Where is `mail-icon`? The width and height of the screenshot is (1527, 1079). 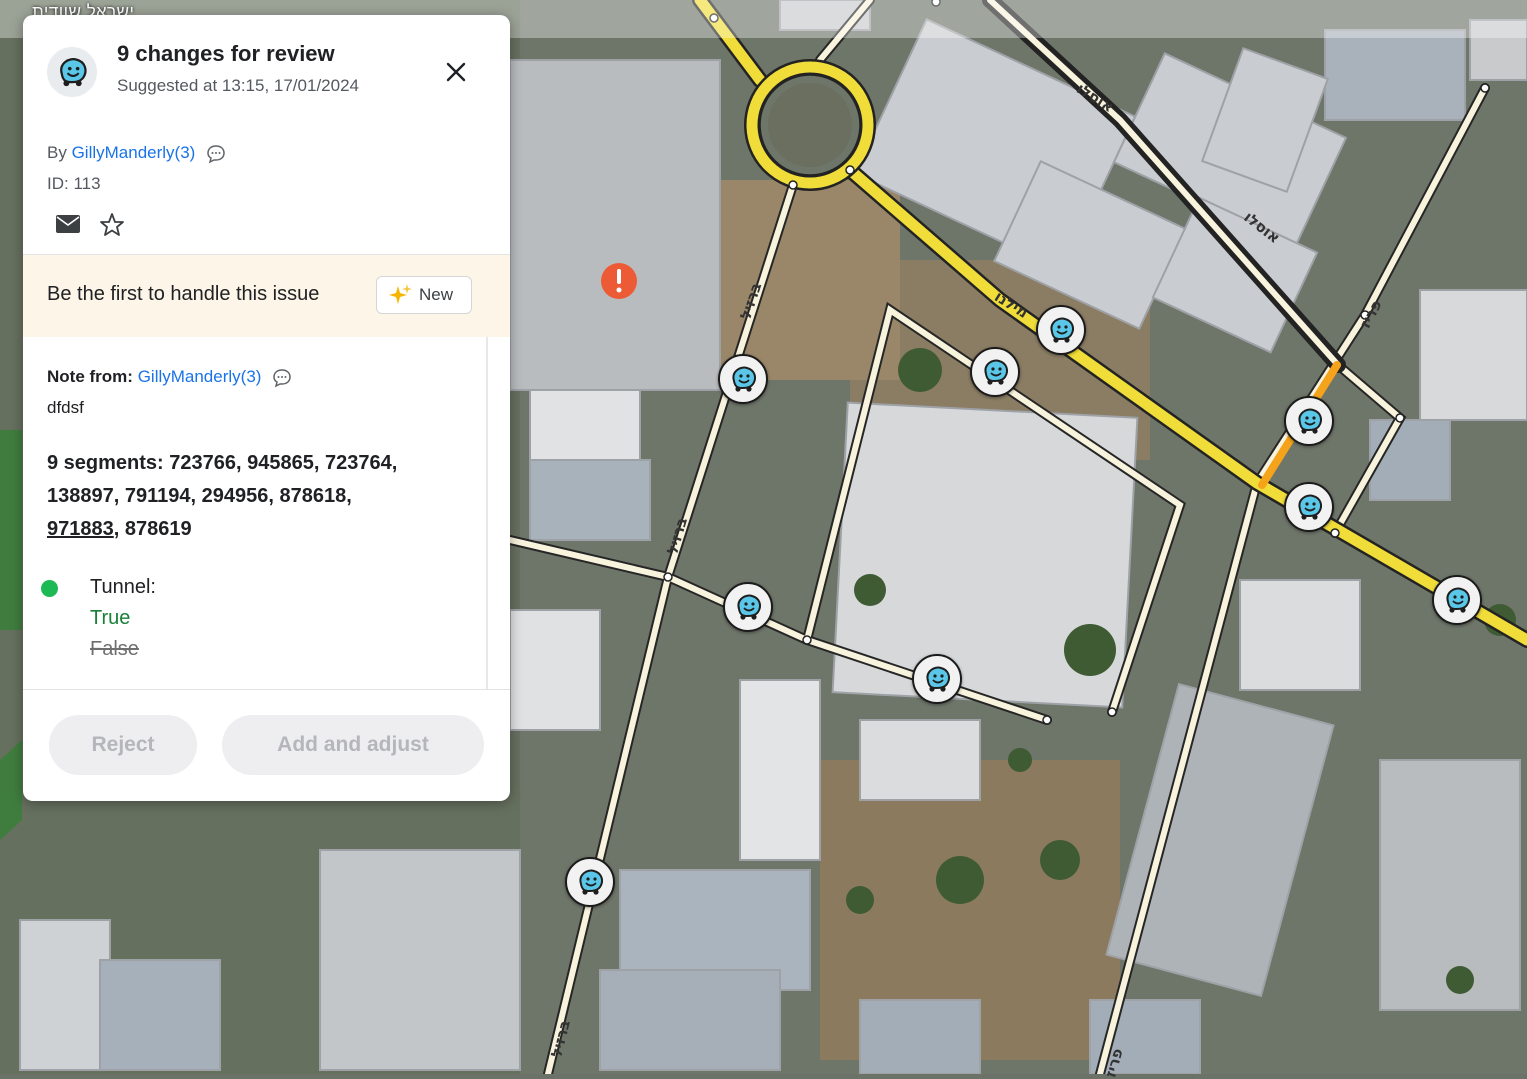
mail-icon is located at coordinates (68, 224).